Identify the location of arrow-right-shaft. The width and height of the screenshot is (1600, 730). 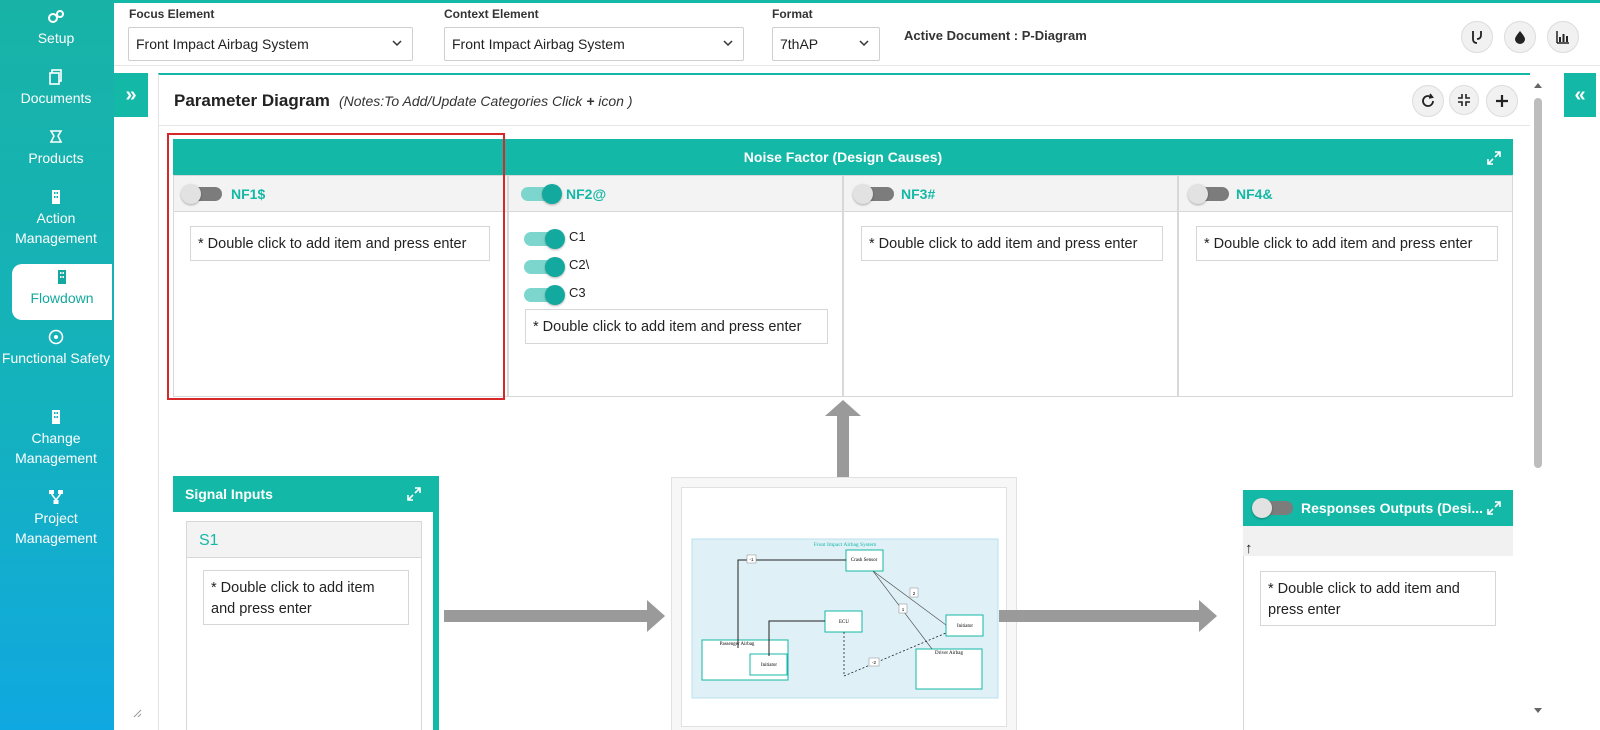
(546, 616).